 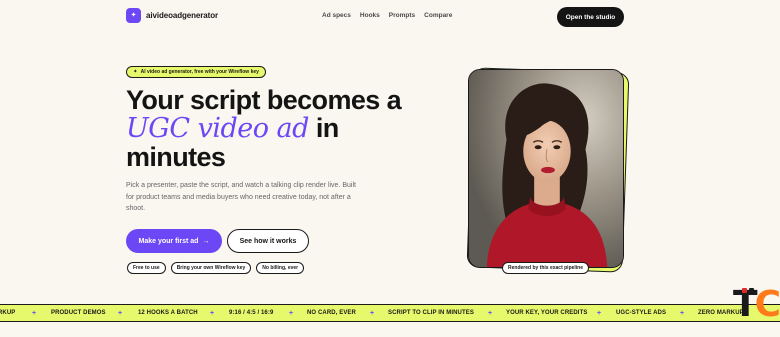 What do you see at coordinates (280, 268) in the screenshot?
I see `chip-no-billing: No billing, ever` at bounding box center [280, 268].